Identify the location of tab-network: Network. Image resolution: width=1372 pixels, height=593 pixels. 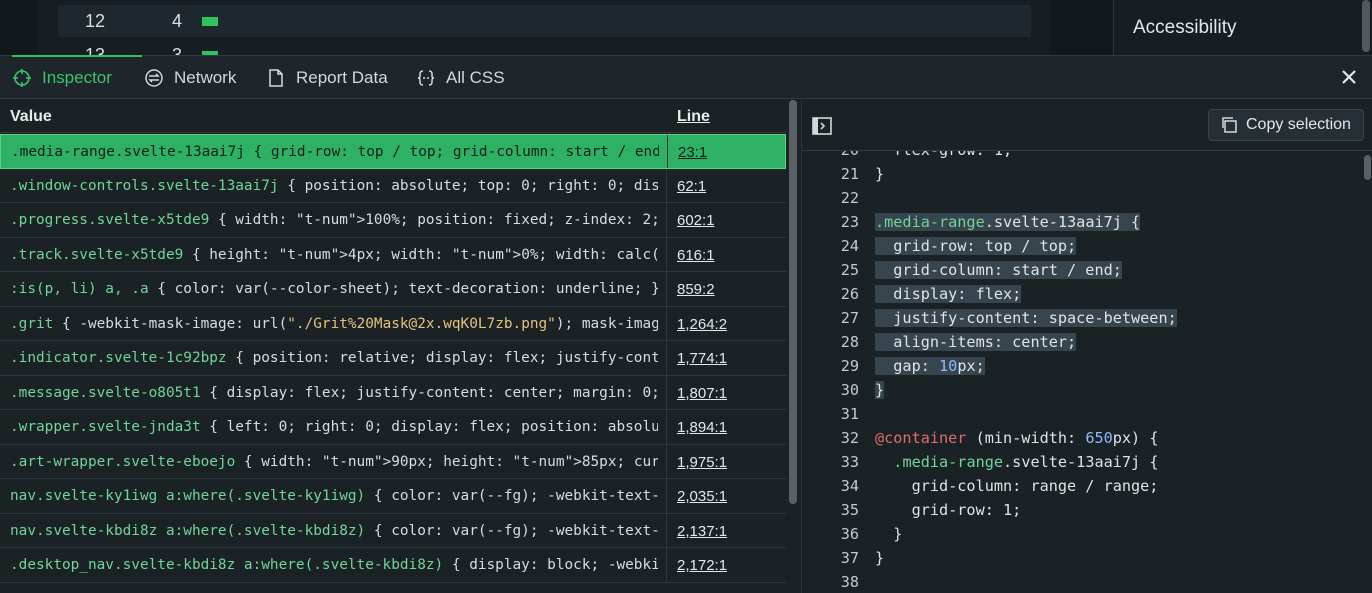
(190, 77).